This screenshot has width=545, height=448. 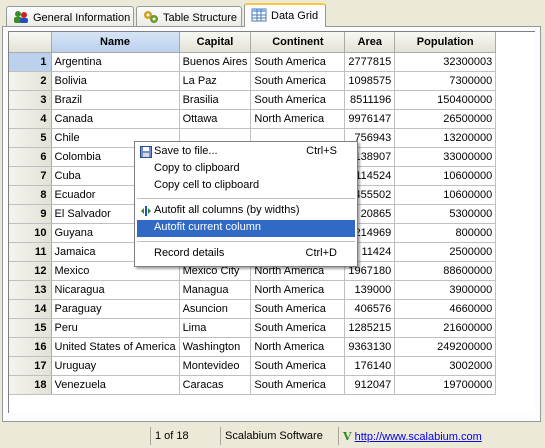 I want to click on row-number: 15, so click(x=30, y=328).